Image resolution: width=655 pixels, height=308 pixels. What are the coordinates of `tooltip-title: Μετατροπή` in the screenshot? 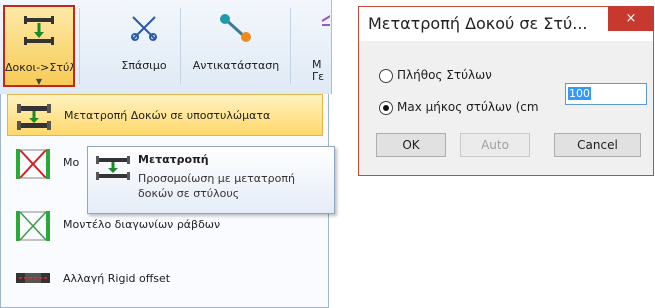 It's located at (173, 159).